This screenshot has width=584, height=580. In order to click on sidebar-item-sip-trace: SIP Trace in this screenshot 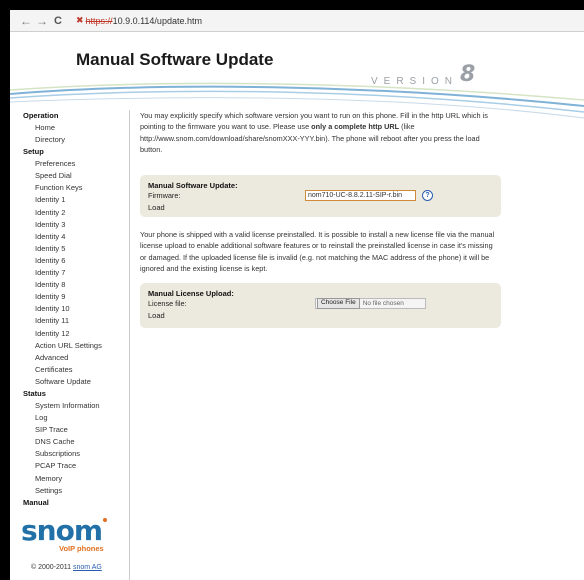, I will do `click(69, 430)`.